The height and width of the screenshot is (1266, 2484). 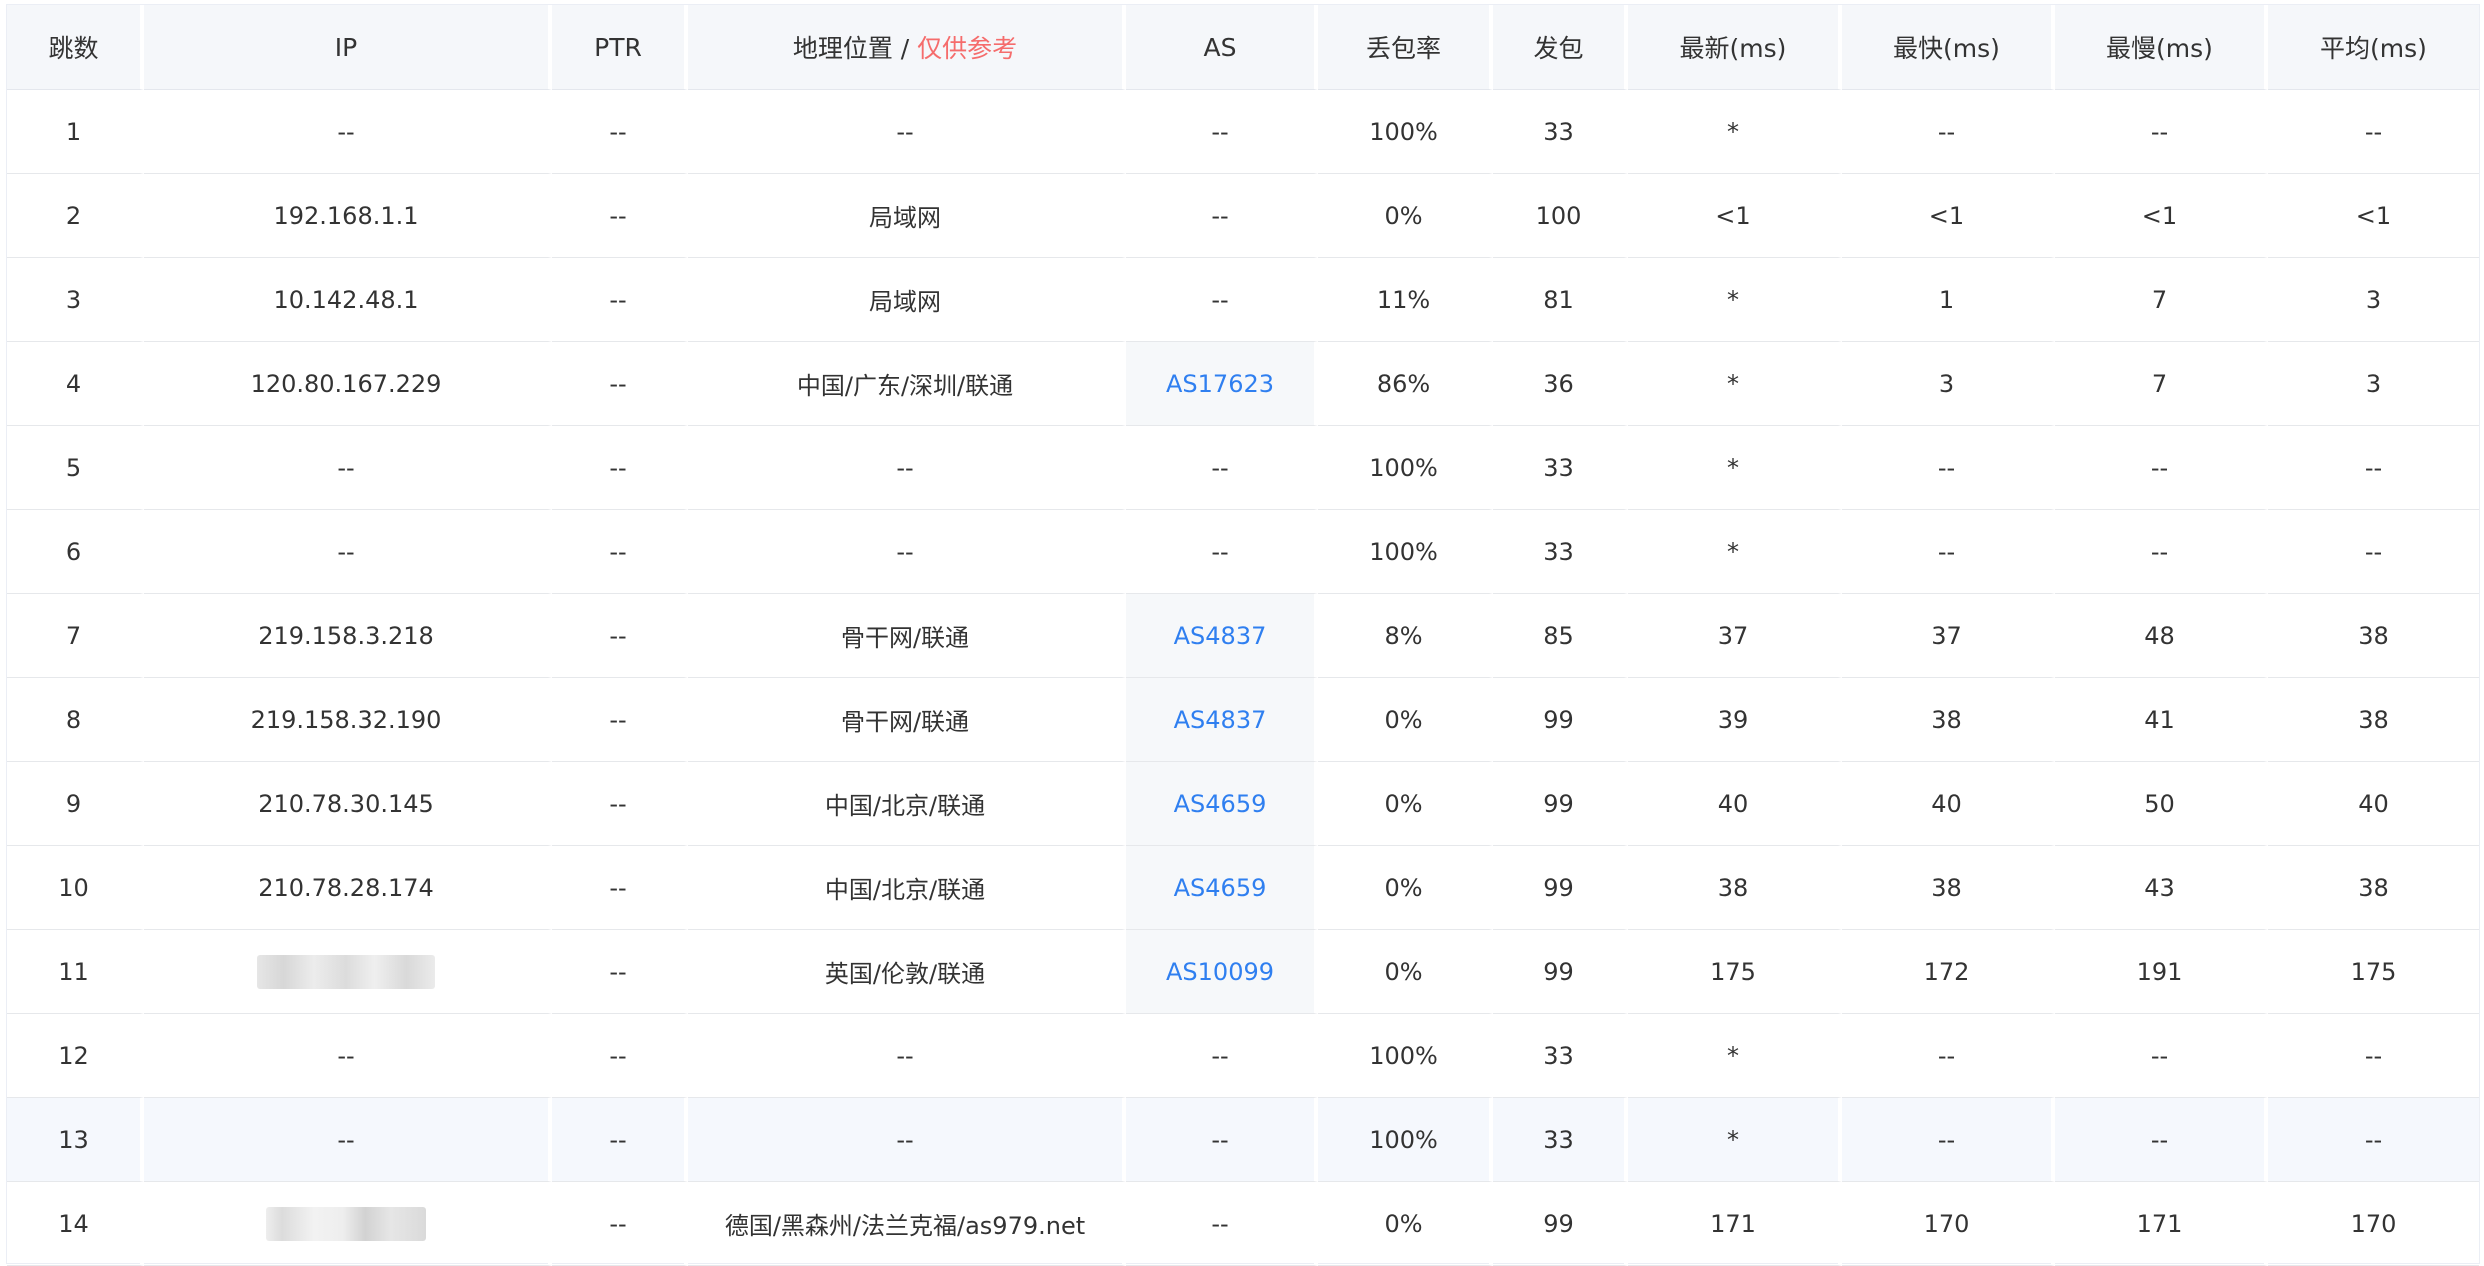 I want to click on cell-hop: 8, so click(x=75, y=720).